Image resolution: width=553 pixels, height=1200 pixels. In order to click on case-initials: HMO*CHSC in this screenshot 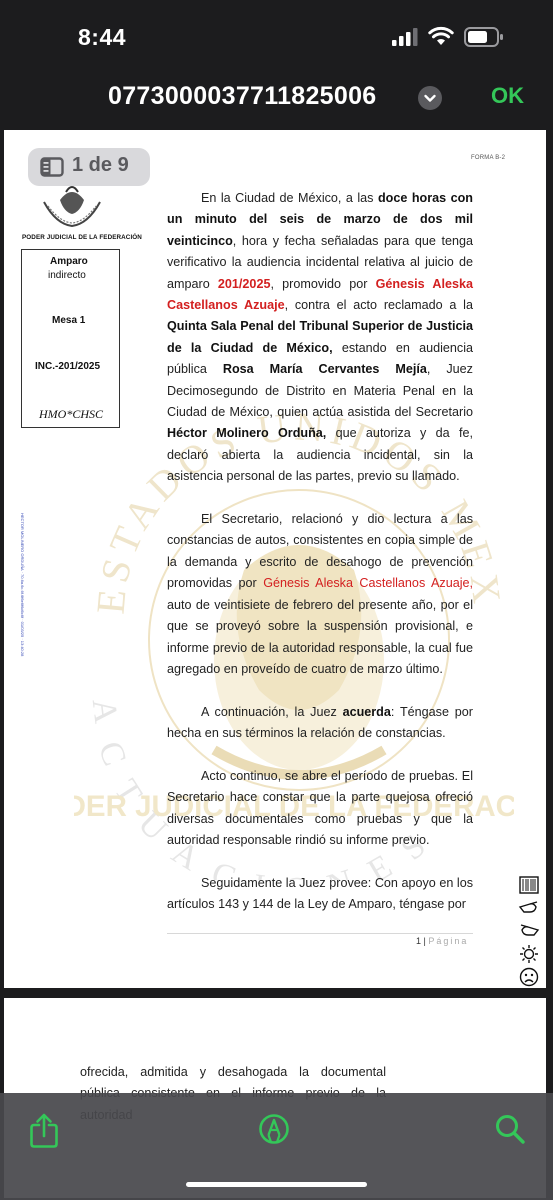, I will do `click(71, 414)`.